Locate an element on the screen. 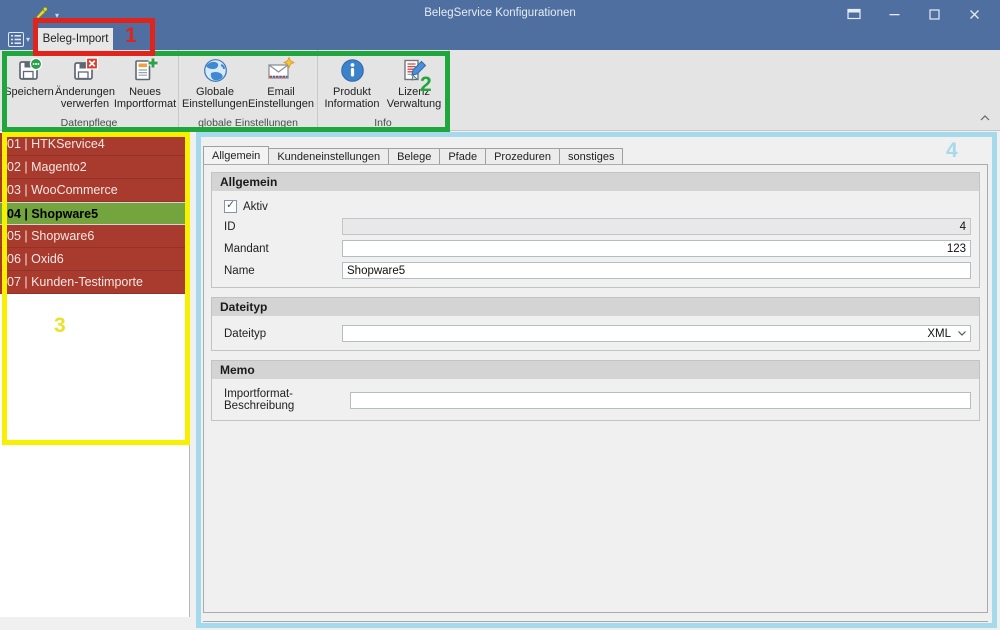  email-einstellungen-button: Email Einstellungen is located at coordinates (281, 81).